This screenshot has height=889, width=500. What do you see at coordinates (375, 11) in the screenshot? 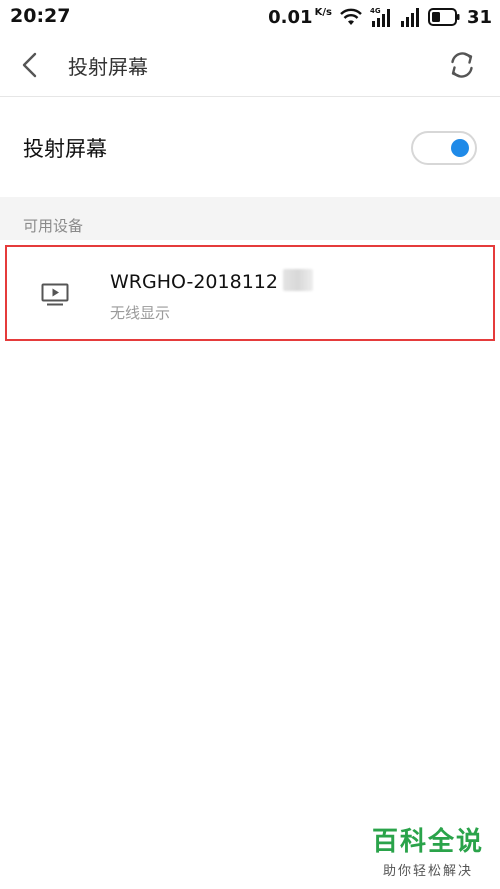
I see `signal-4g-label: 4G` at bounding box center [375, 11].